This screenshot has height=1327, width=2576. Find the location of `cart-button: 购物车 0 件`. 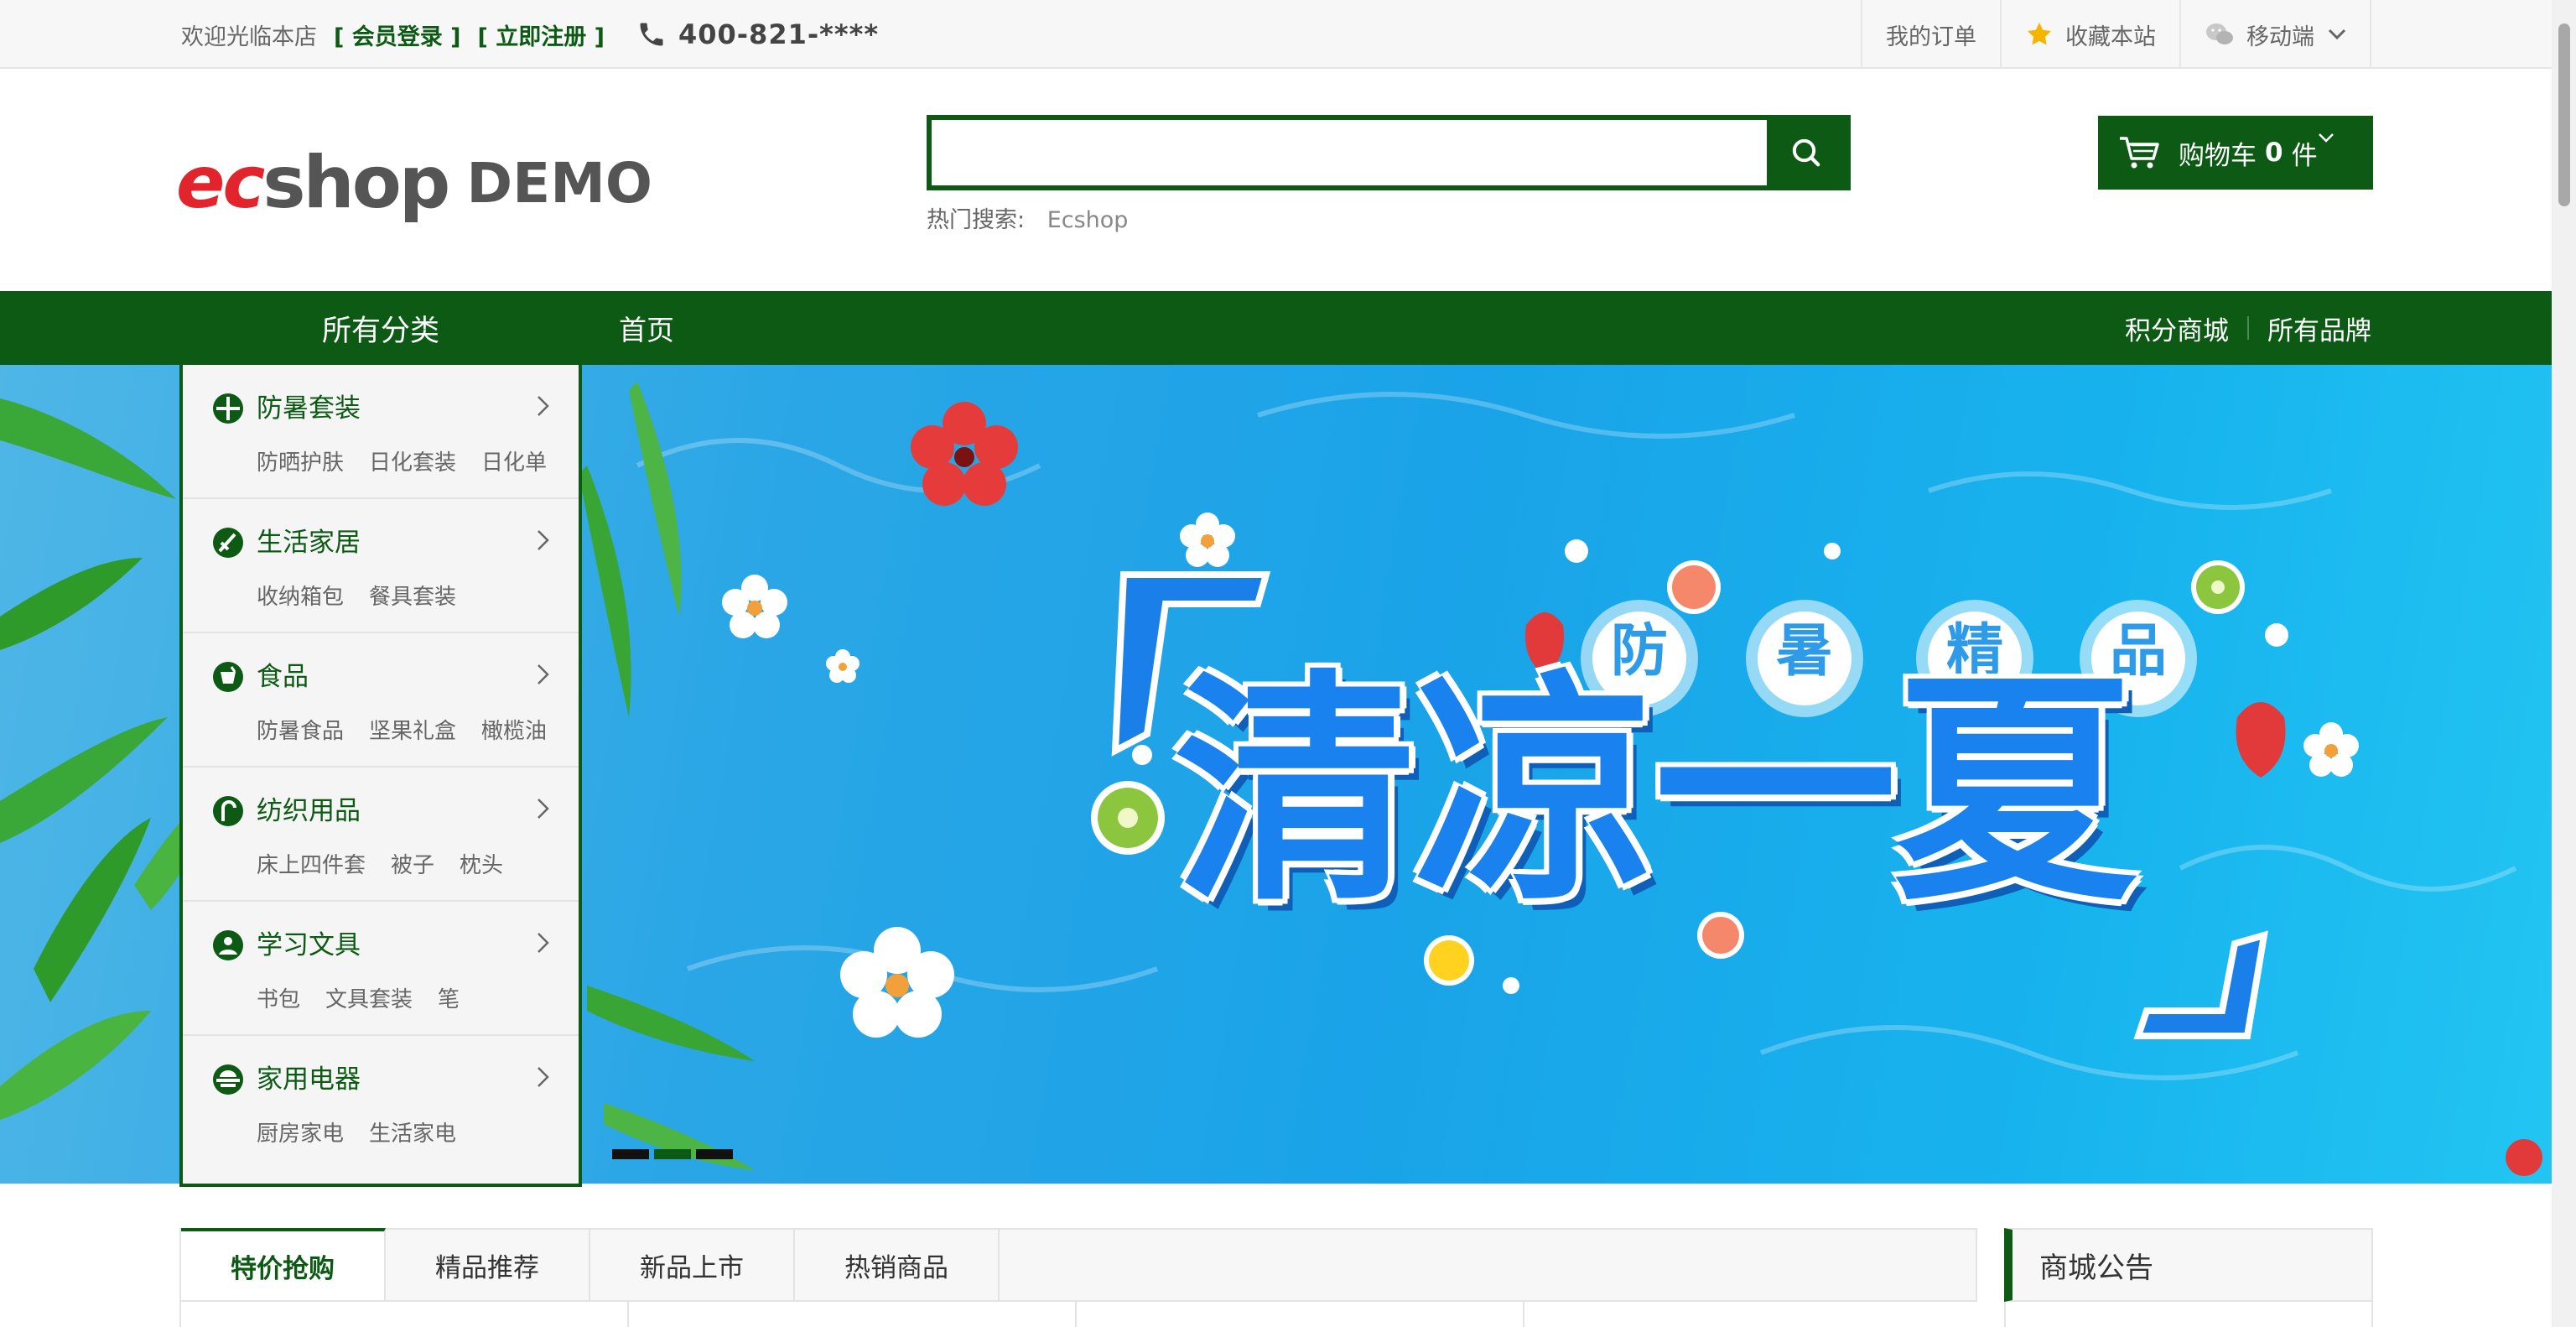

cart-button: 购物车 0 件 is located at coordinates (2235, 153).